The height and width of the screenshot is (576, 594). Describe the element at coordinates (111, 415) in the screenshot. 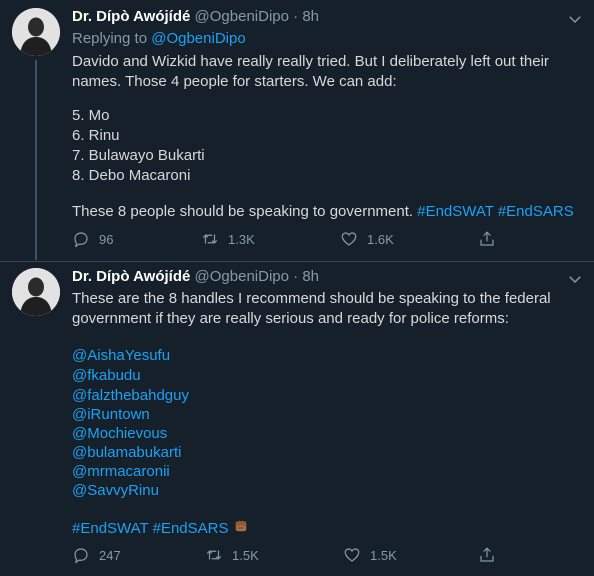

I see `mention-link: @iRuntown` at that location.